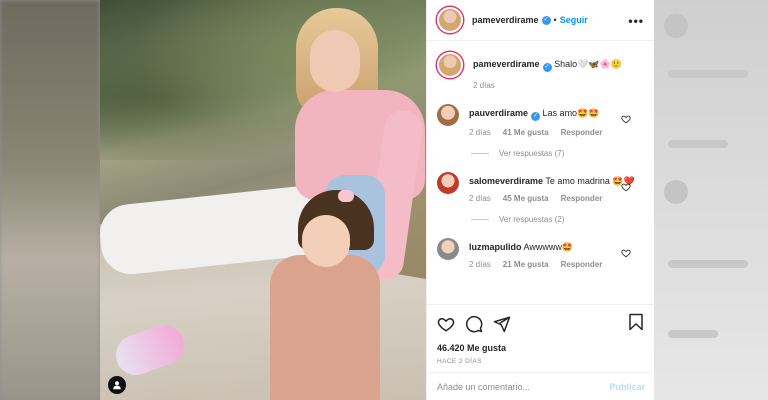 This screenshot has height=400, width=768. I want to click on photo-child-body, so click(325, 327).